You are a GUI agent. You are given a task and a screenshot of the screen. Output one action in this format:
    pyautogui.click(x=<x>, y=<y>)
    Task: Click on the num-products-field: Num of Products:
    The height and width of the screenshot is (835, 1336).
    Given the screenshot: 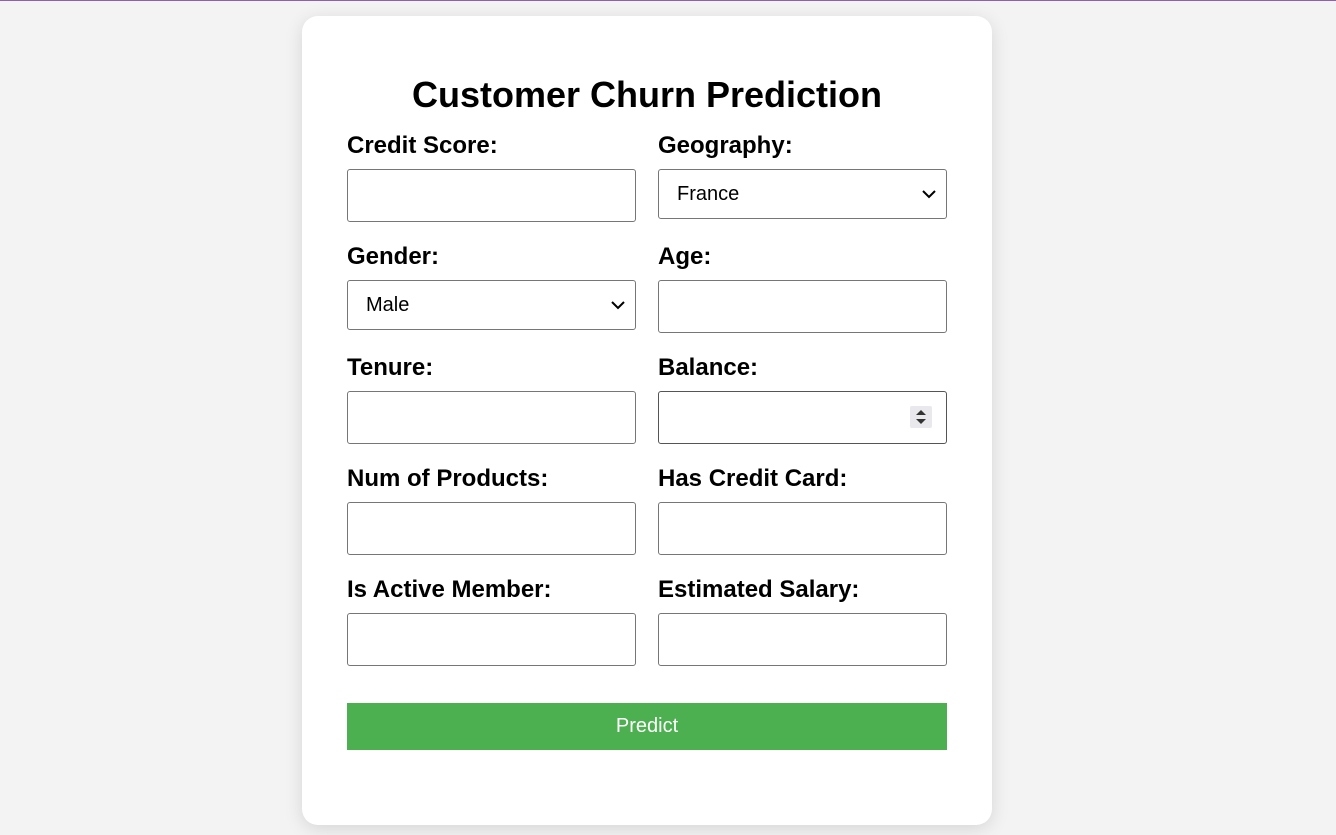 What is the action you would take?
    pyautogui.click(x=491, y=510)
    